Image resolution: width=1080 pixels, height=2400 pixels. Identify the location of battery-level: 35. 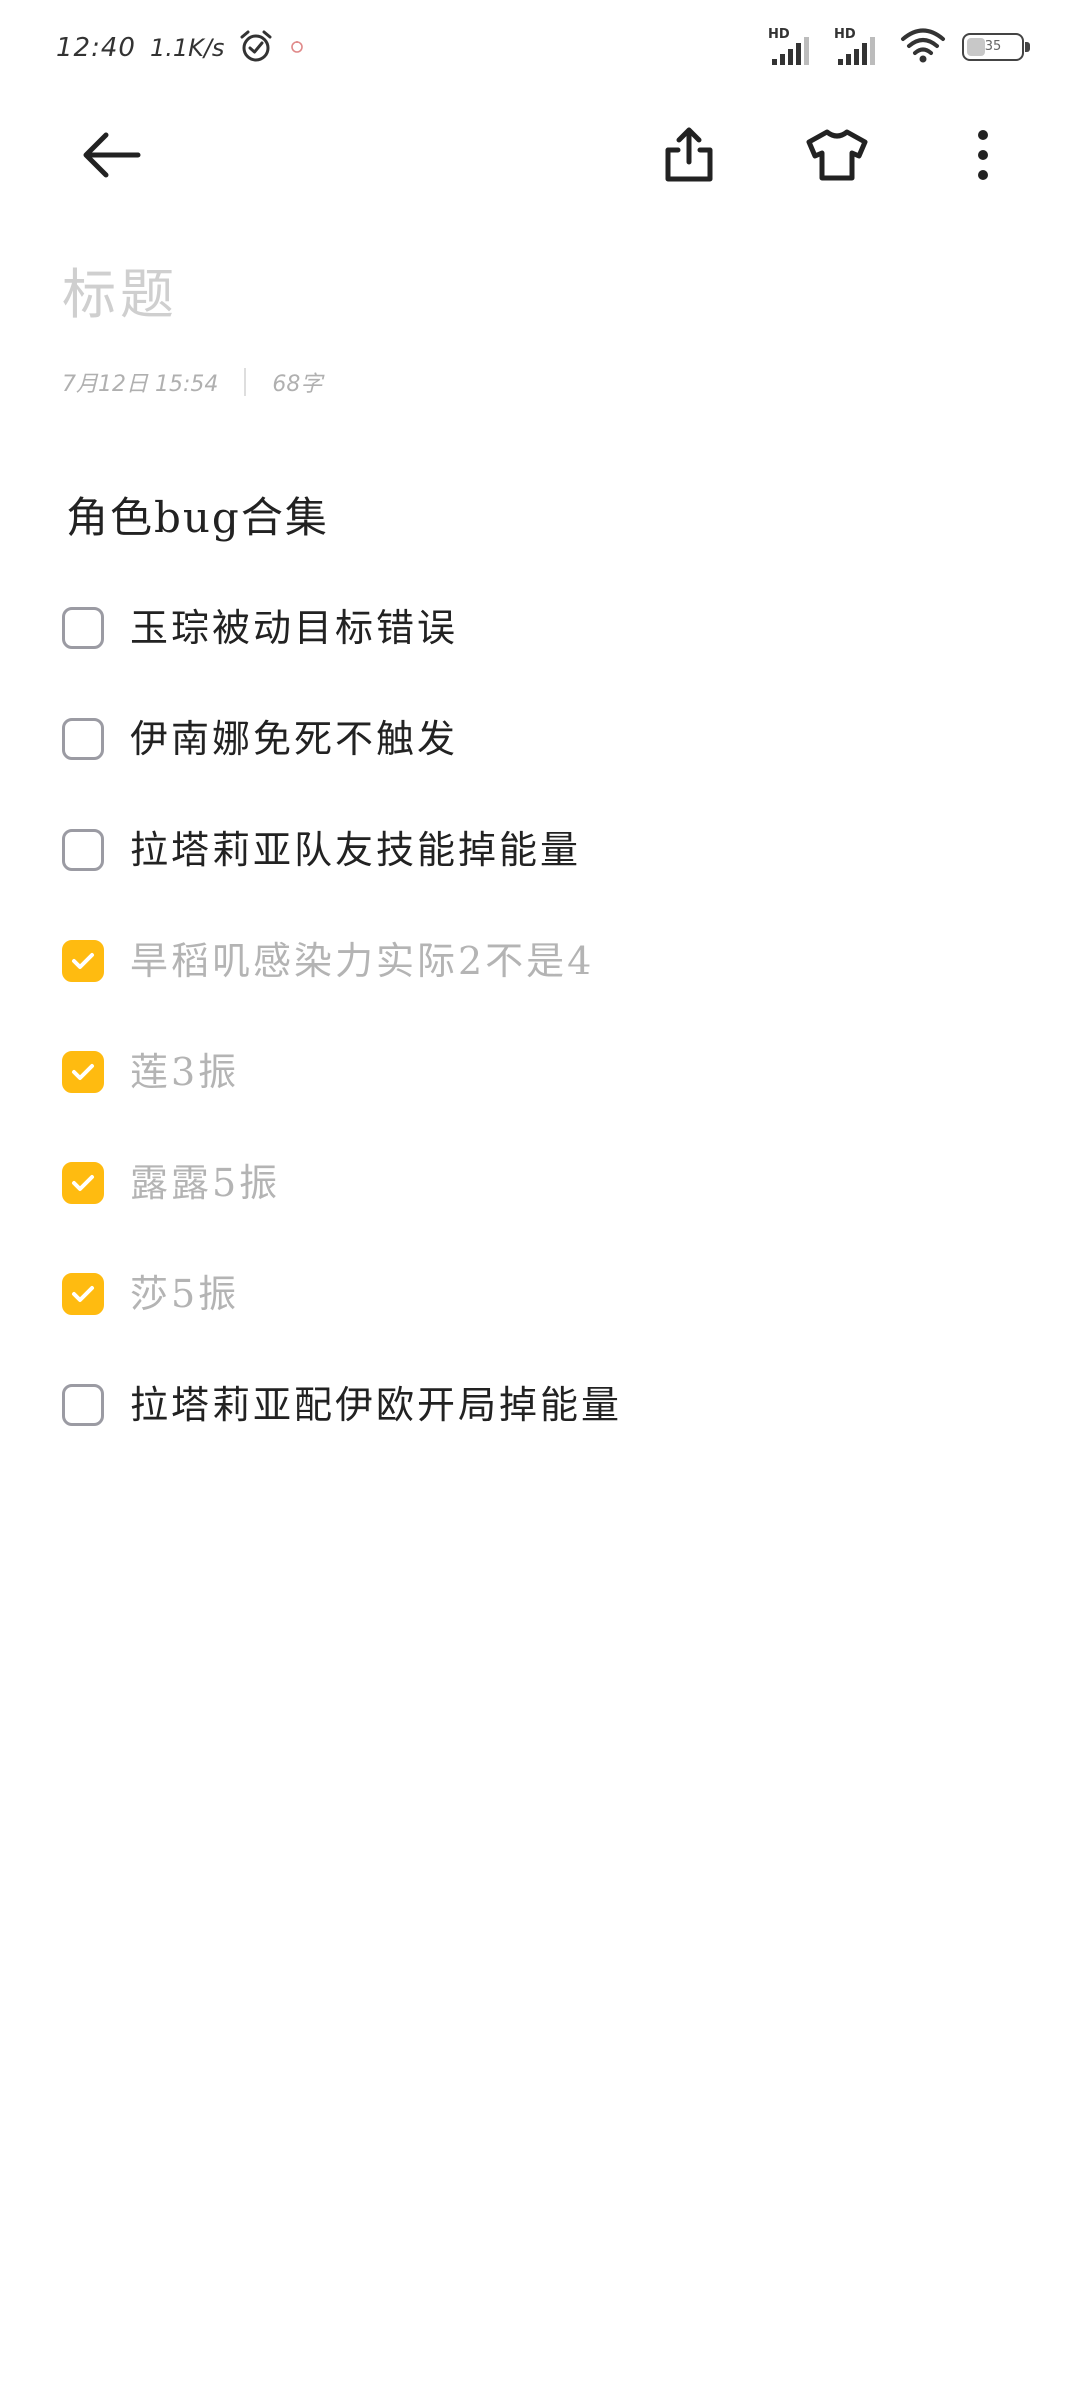
(993, 46).